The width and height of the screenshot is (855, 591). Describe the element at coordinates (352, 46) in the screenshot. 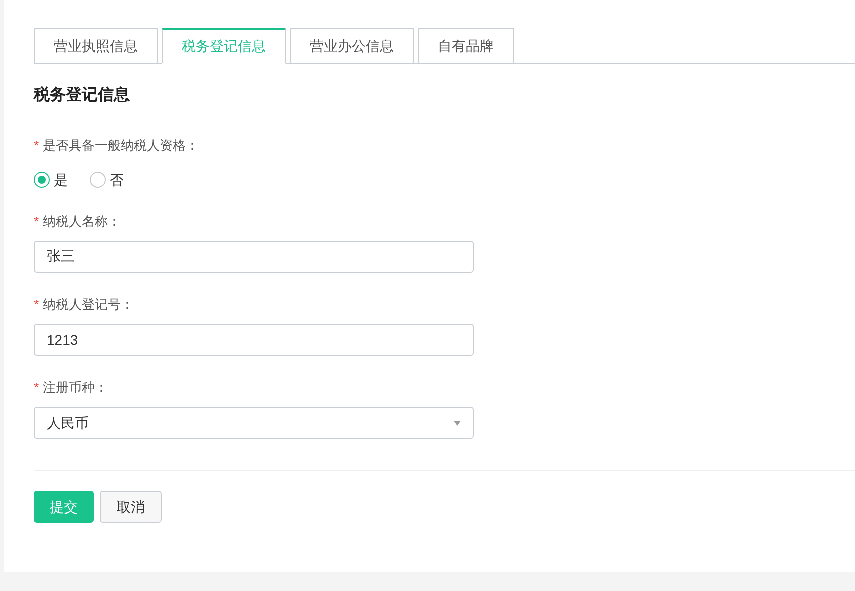

I see `tab: 营业办公信息` at that location.